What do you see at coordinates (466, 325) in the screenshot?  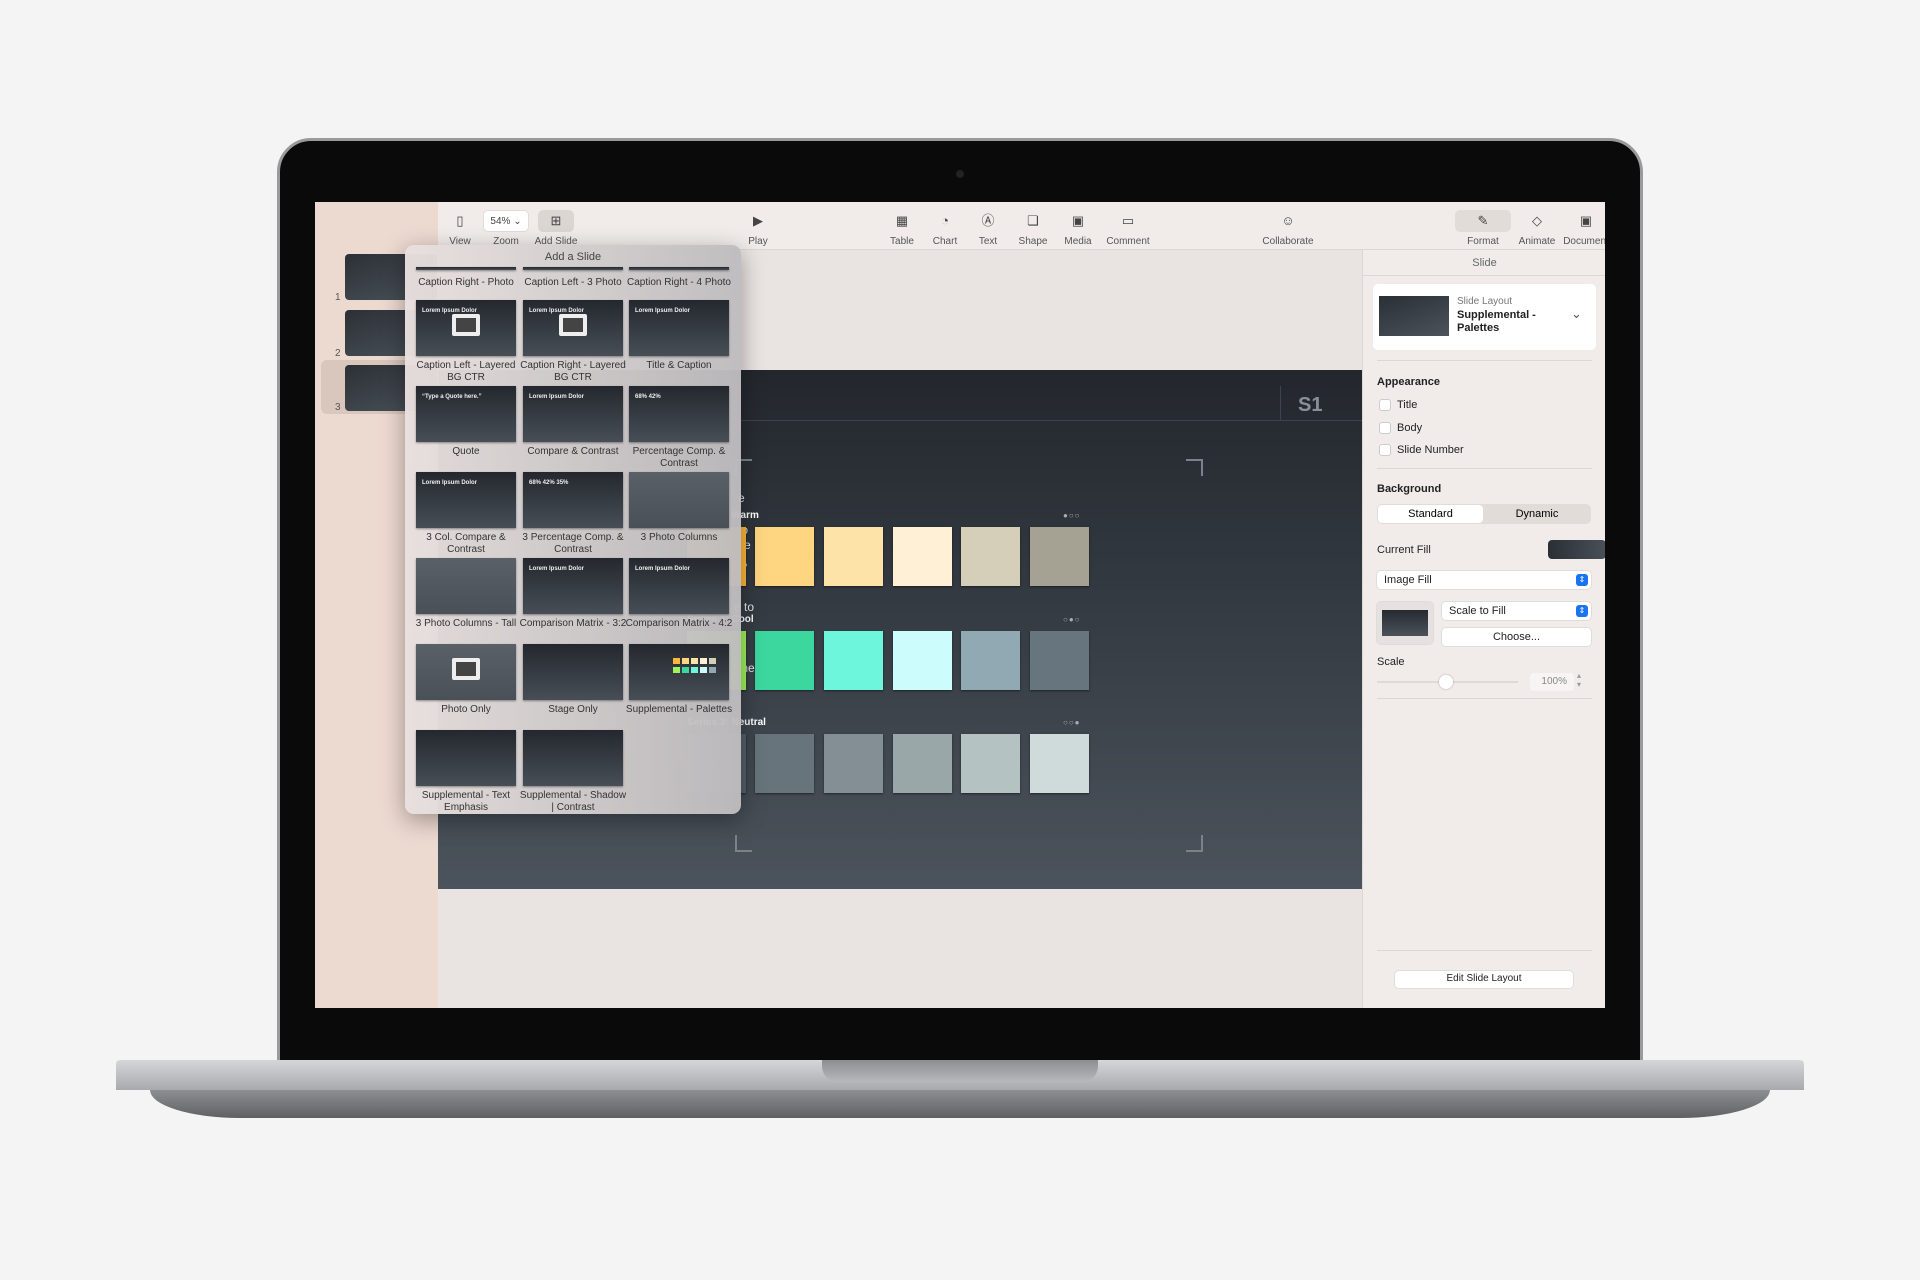 I see `photo-icon` at bounding box center [466, 325].